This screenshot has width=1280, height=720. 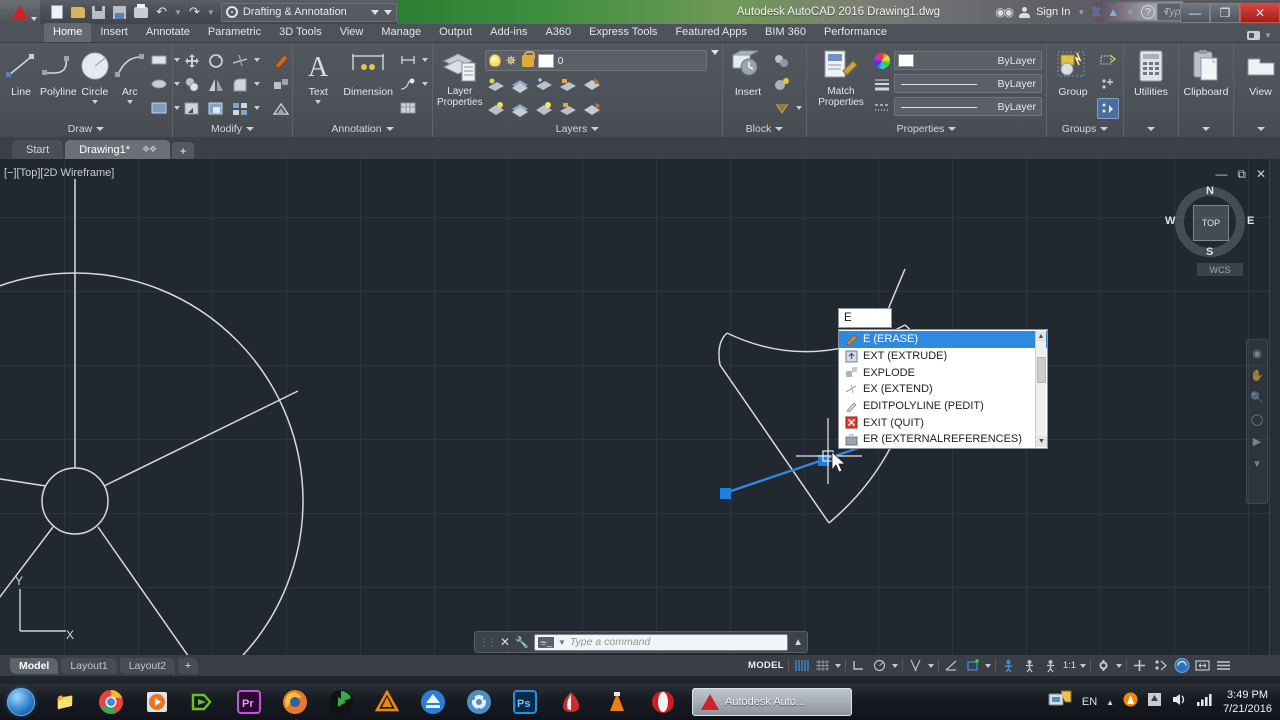 I want to click on language-indicator: EN, so click(x=1089, y=702).